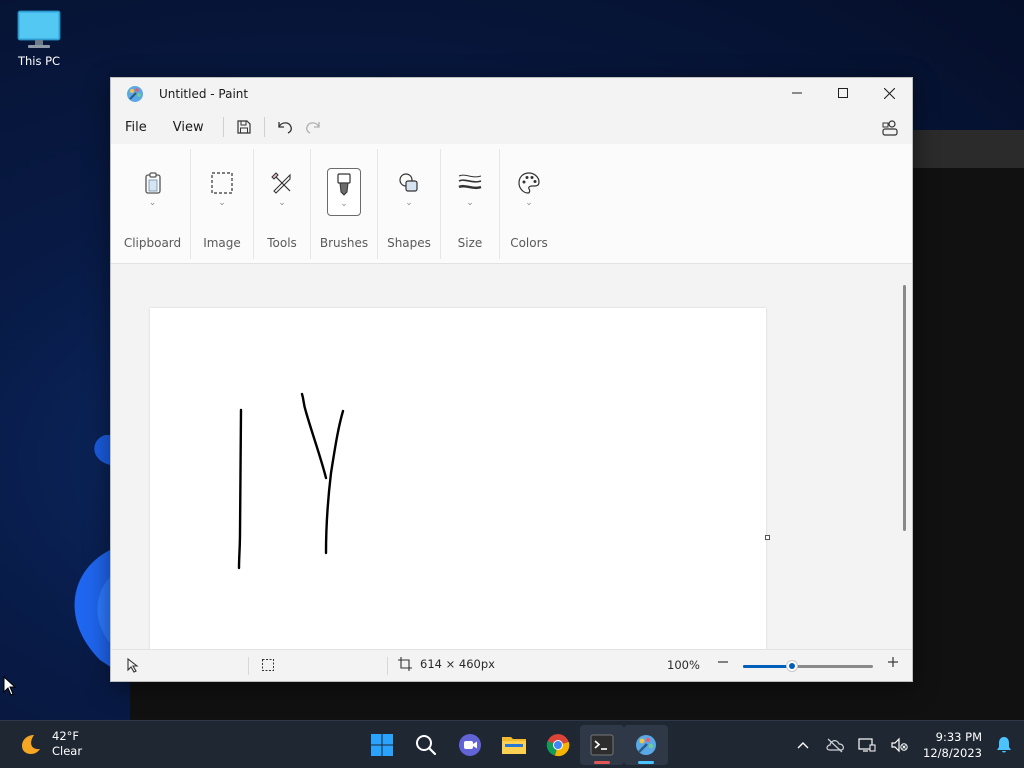  What do you see at coordinates (511, 665) in the screenshot?
I see `status-bar: 614 × 460px 100%` at bounding box center [511, 665].